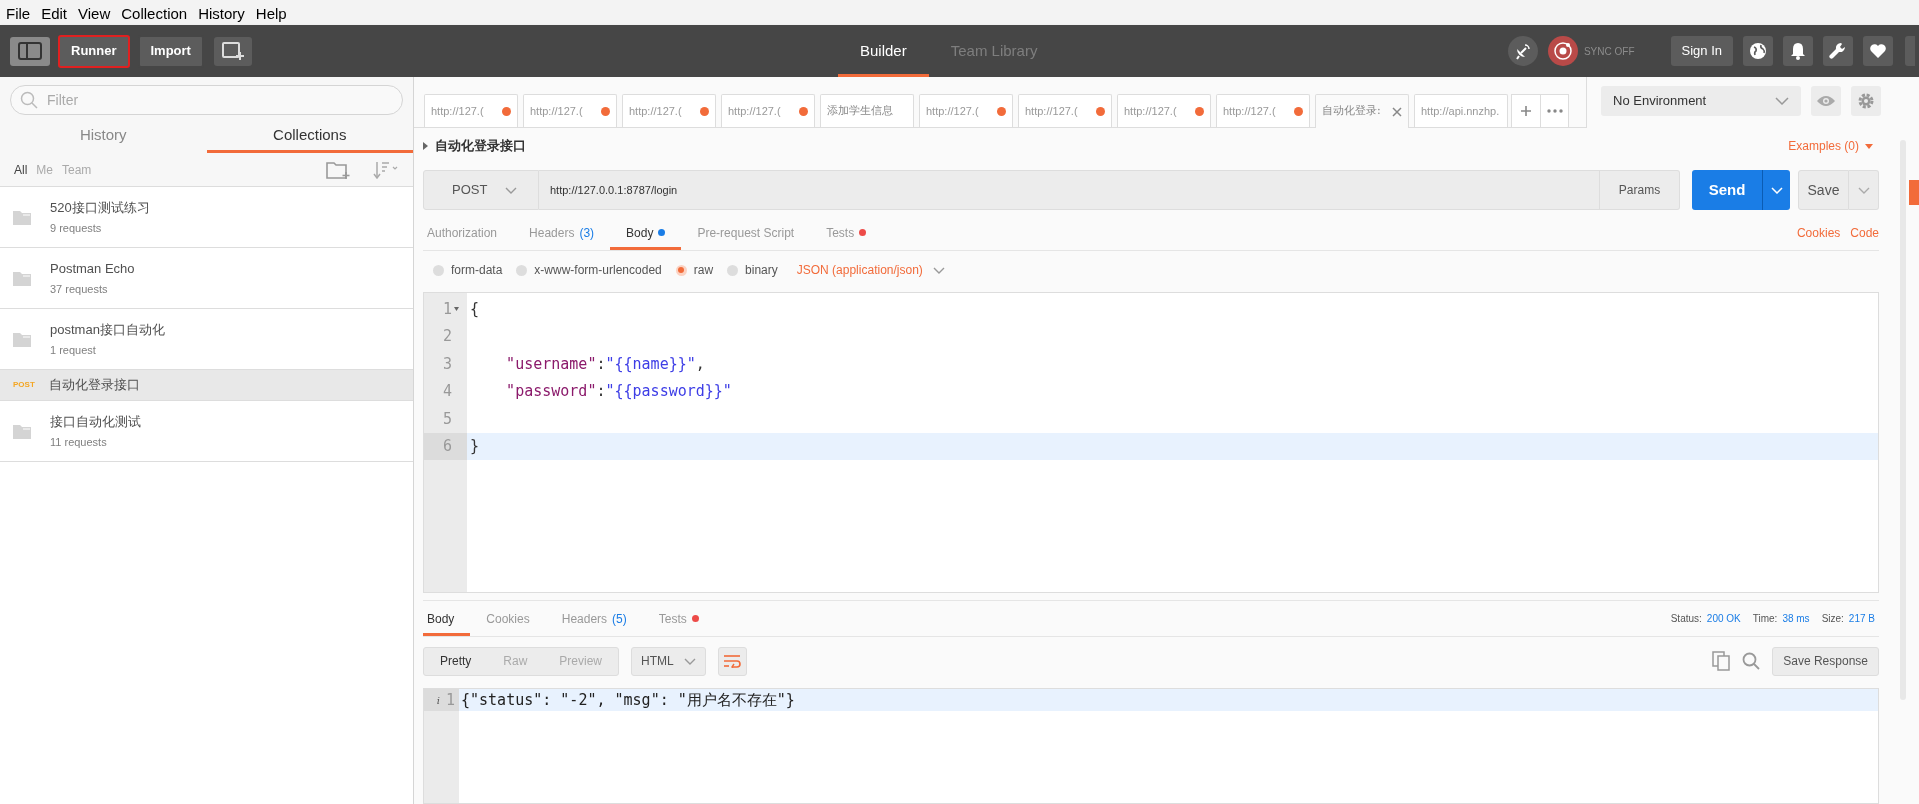 The height and width of the screenshot is (804, 1919). What do you see at coordinates (95, 421) in the screenshot?
I see `collection-name: 接口自动化测试` at bounding box center [95, 421].